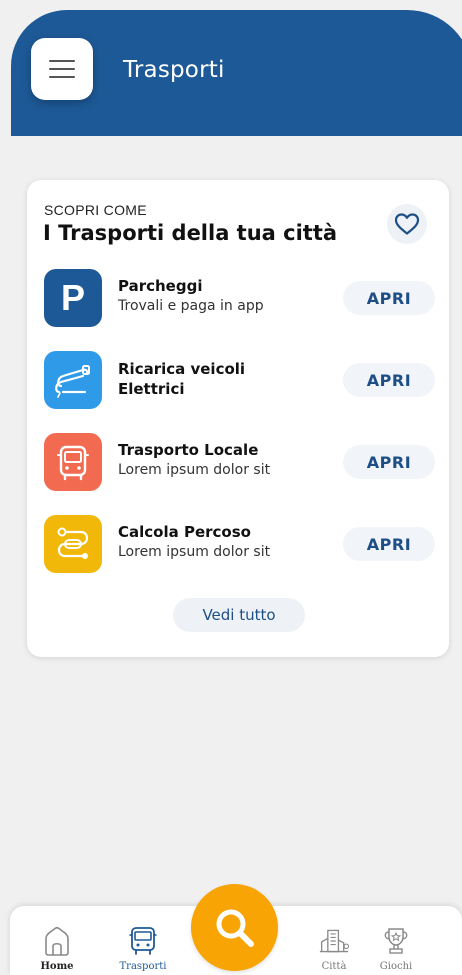 The width and height of the screenshot is (462, 975). What do you see at coordinates (160, 286) in the screenshot?
I see `item-title: Parcheggi` at bounding box center [160, 286].